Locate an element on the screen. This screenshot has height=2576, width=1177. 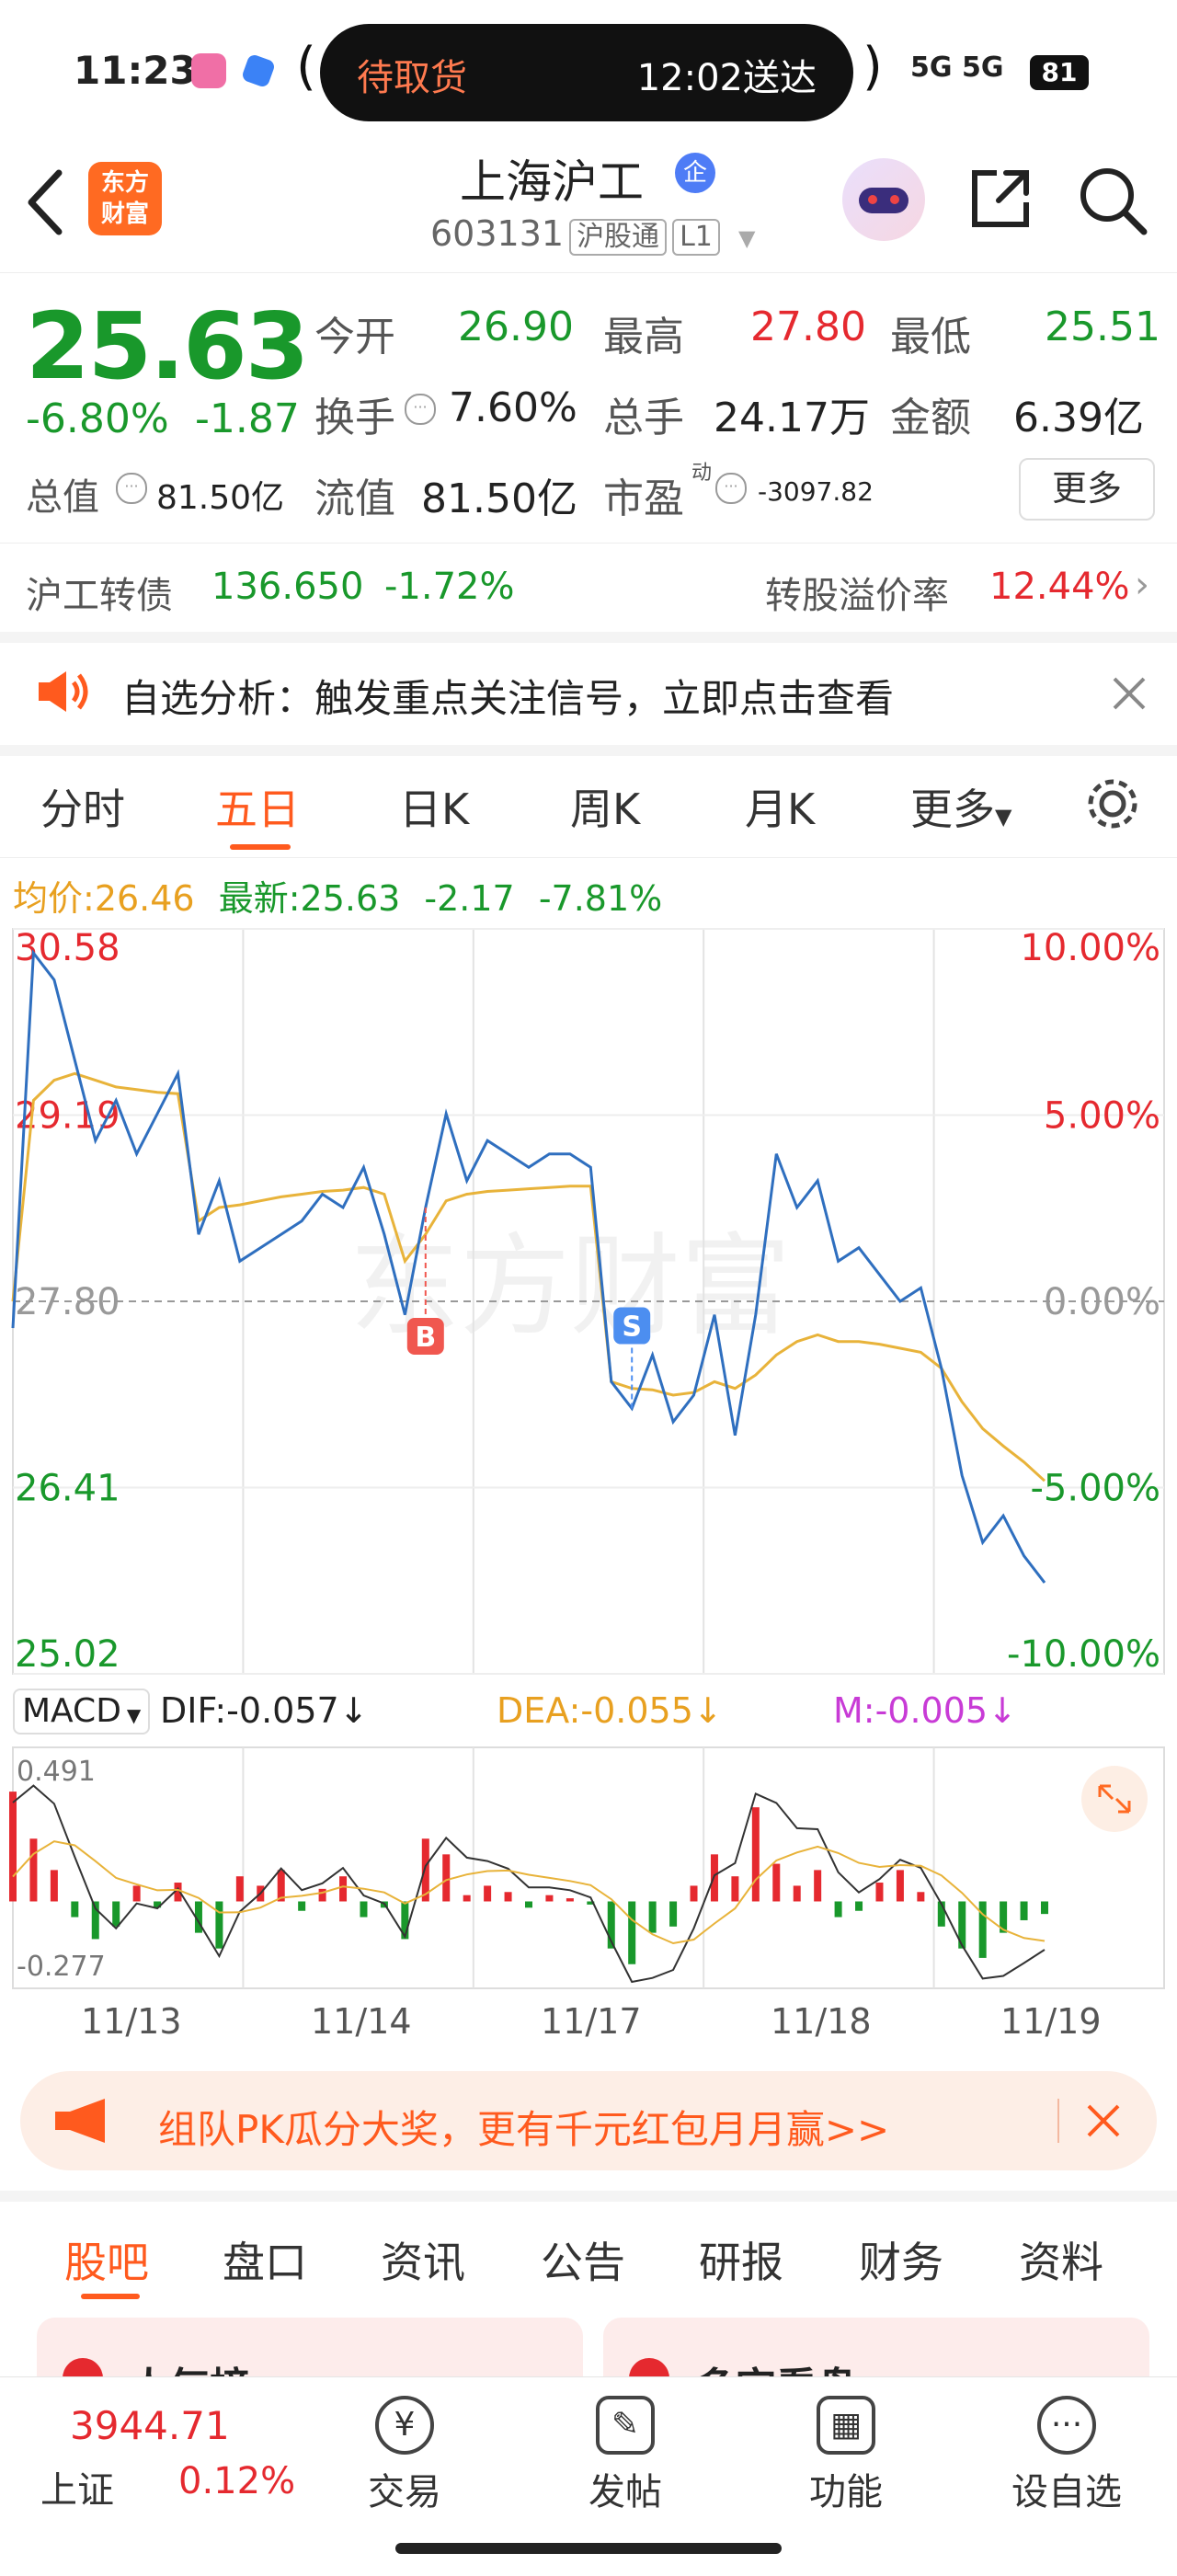
tab-guba: 股吧 is located at coordinates (107, 2259).